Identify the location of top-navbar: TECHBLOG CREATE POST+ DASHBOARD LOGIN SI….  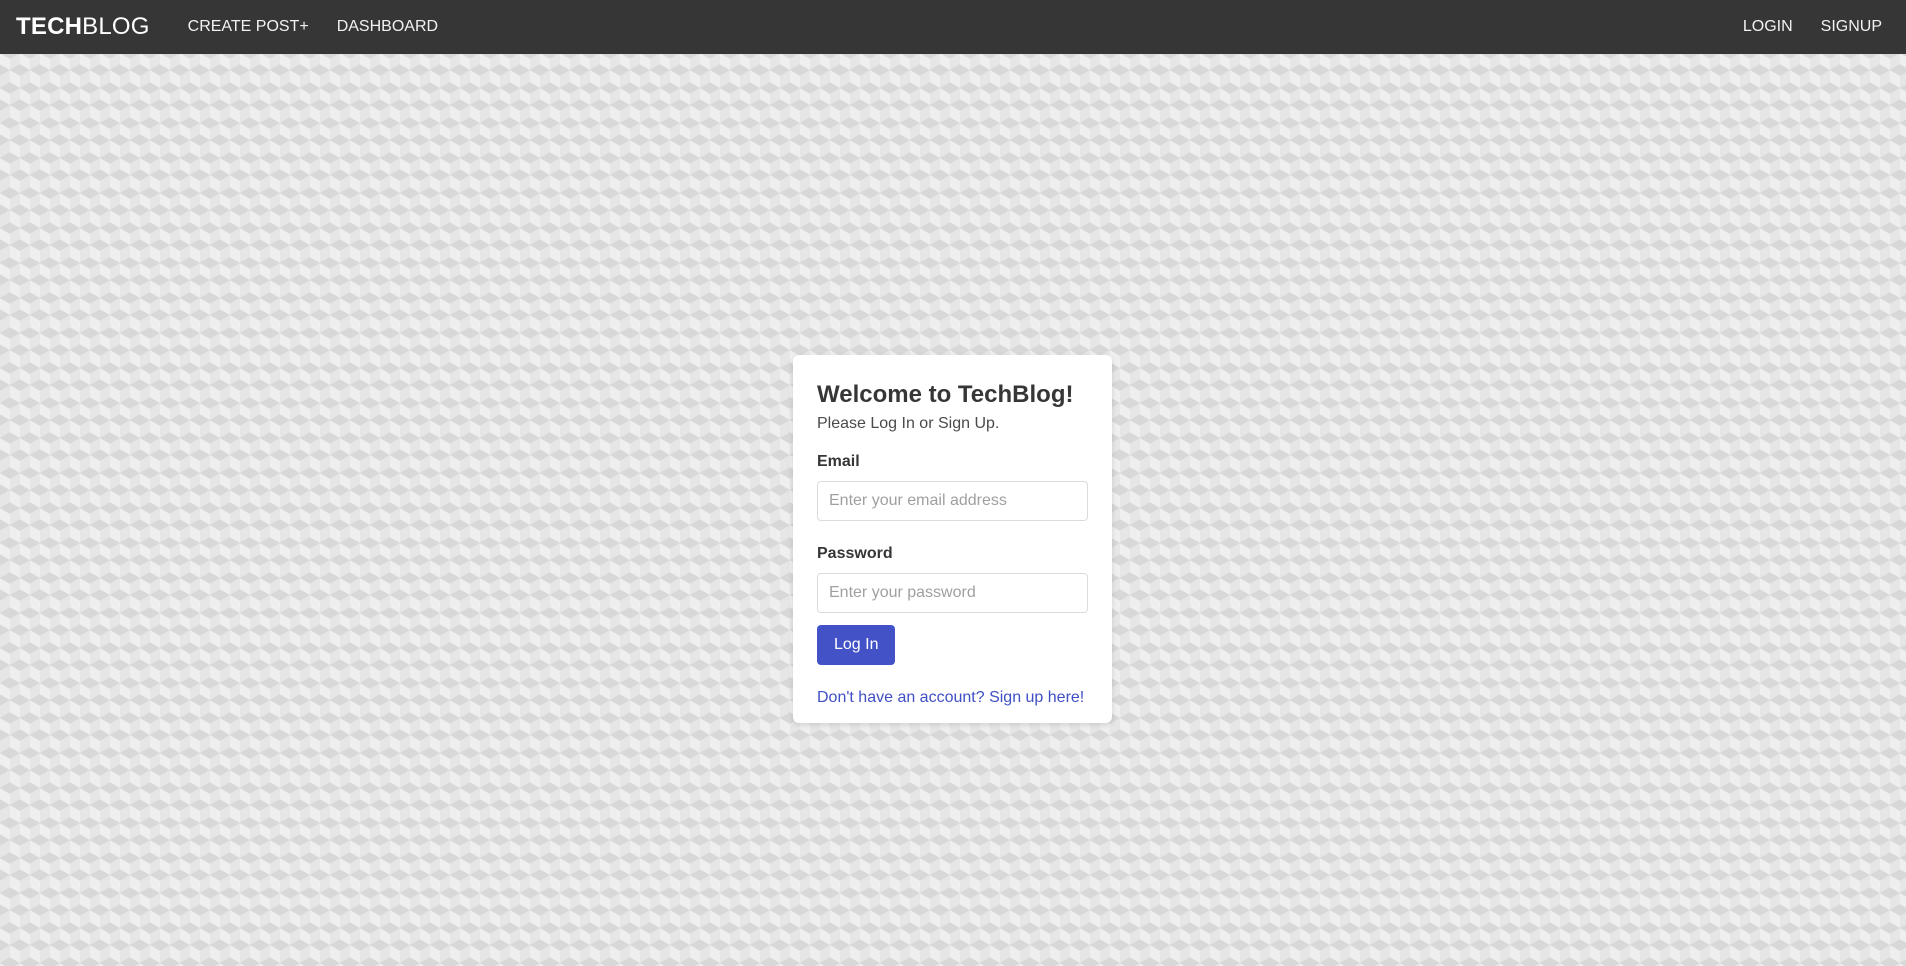
(953, 27).